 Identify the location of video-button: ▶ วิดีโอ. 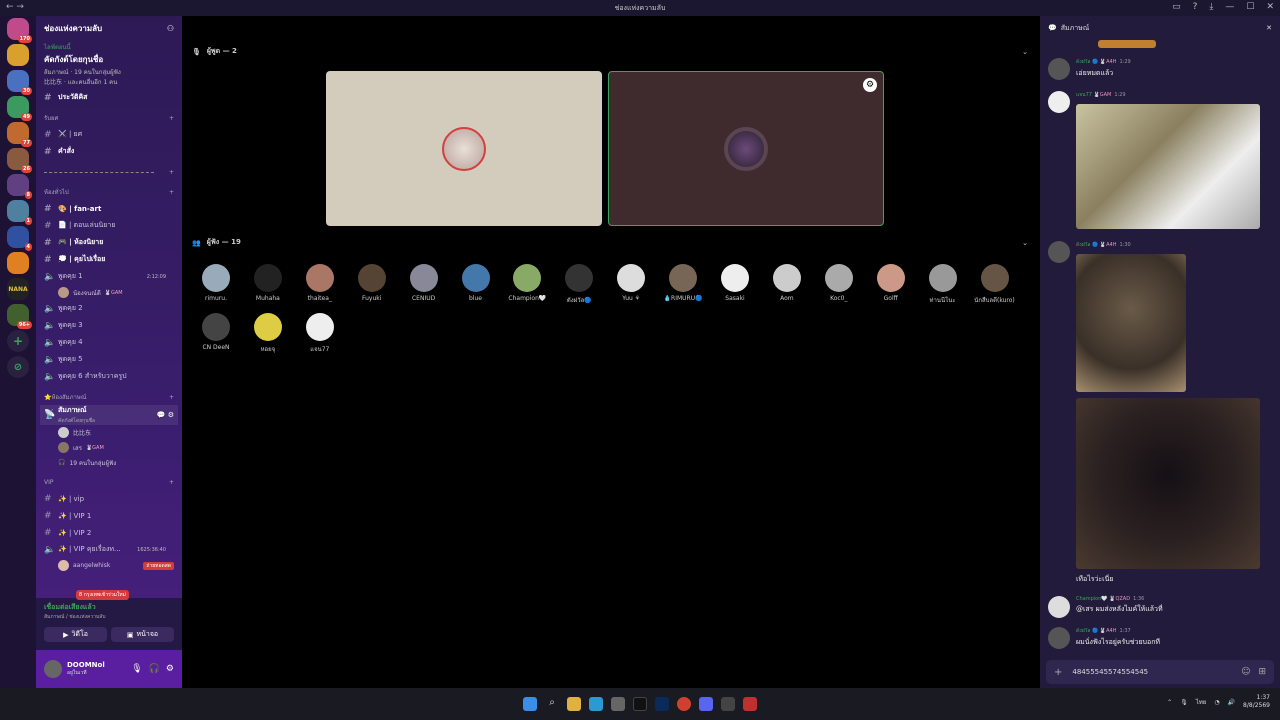
(75, 634).